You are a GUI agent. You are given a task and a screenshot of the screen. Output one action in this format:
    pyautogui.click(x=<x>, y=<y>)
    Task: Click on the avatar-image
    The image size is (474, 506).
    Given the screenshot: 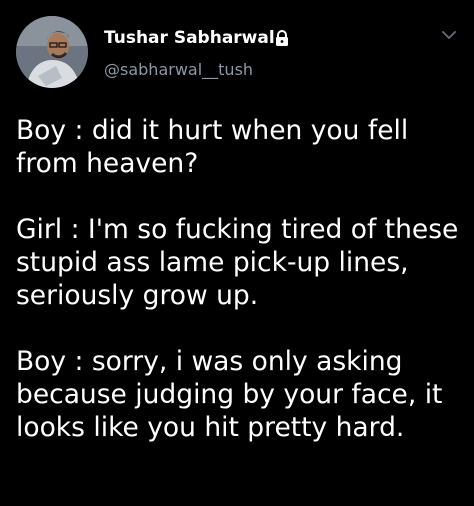 What is the action you would take?
    pyautogui.click(x=52, y=52)
    